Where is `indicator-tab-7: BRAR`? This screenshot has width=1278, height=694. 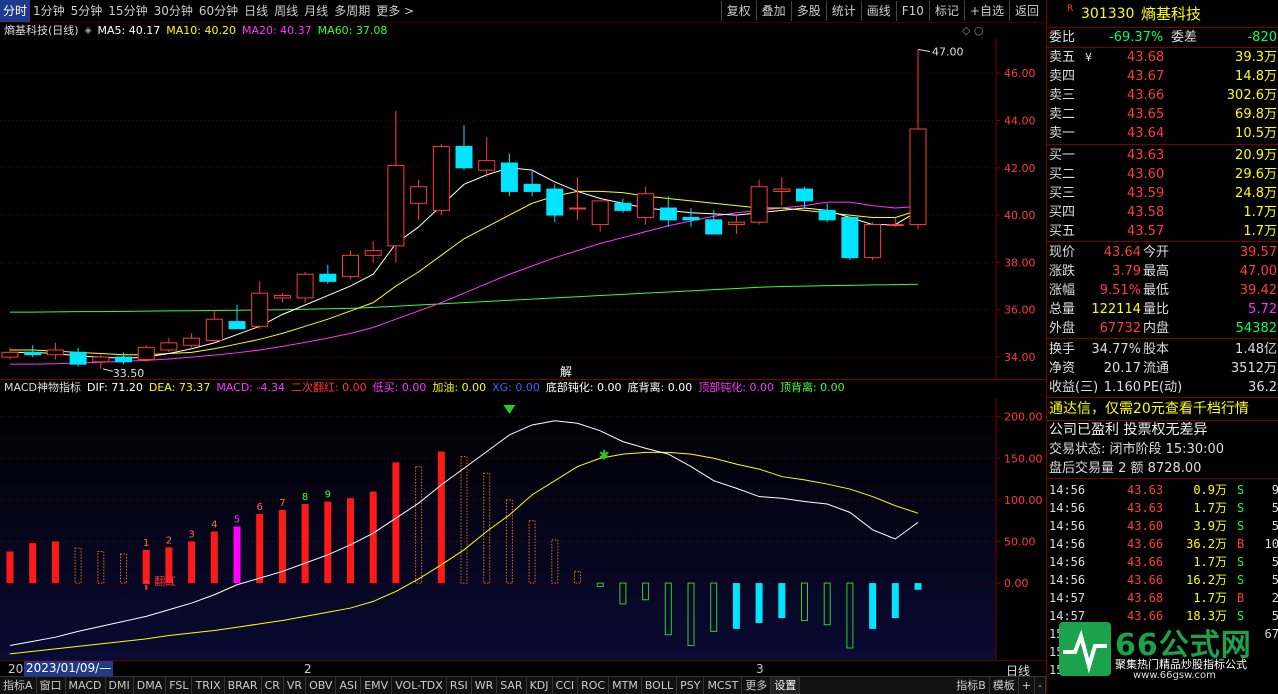
indicator-tab-7: BRAR is located at coordinates (243, 685).